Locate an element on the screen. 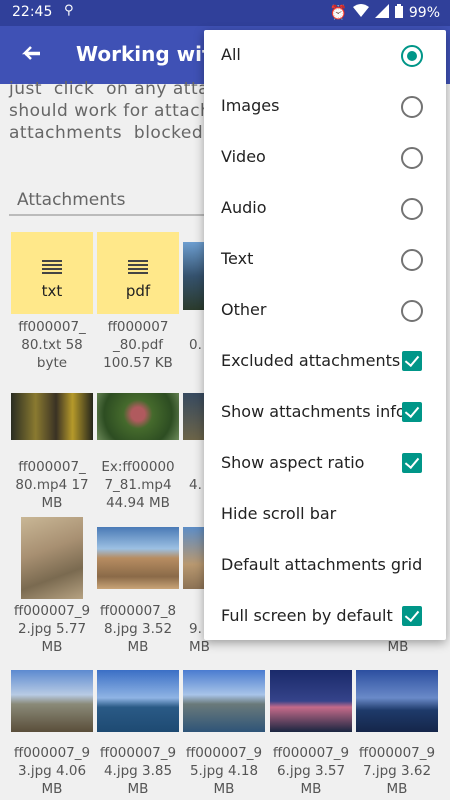 The height and width of the screenshot is (800, 450). menu-item-show-attachments-info: Show attachments info is located at coordinates (325, 412).